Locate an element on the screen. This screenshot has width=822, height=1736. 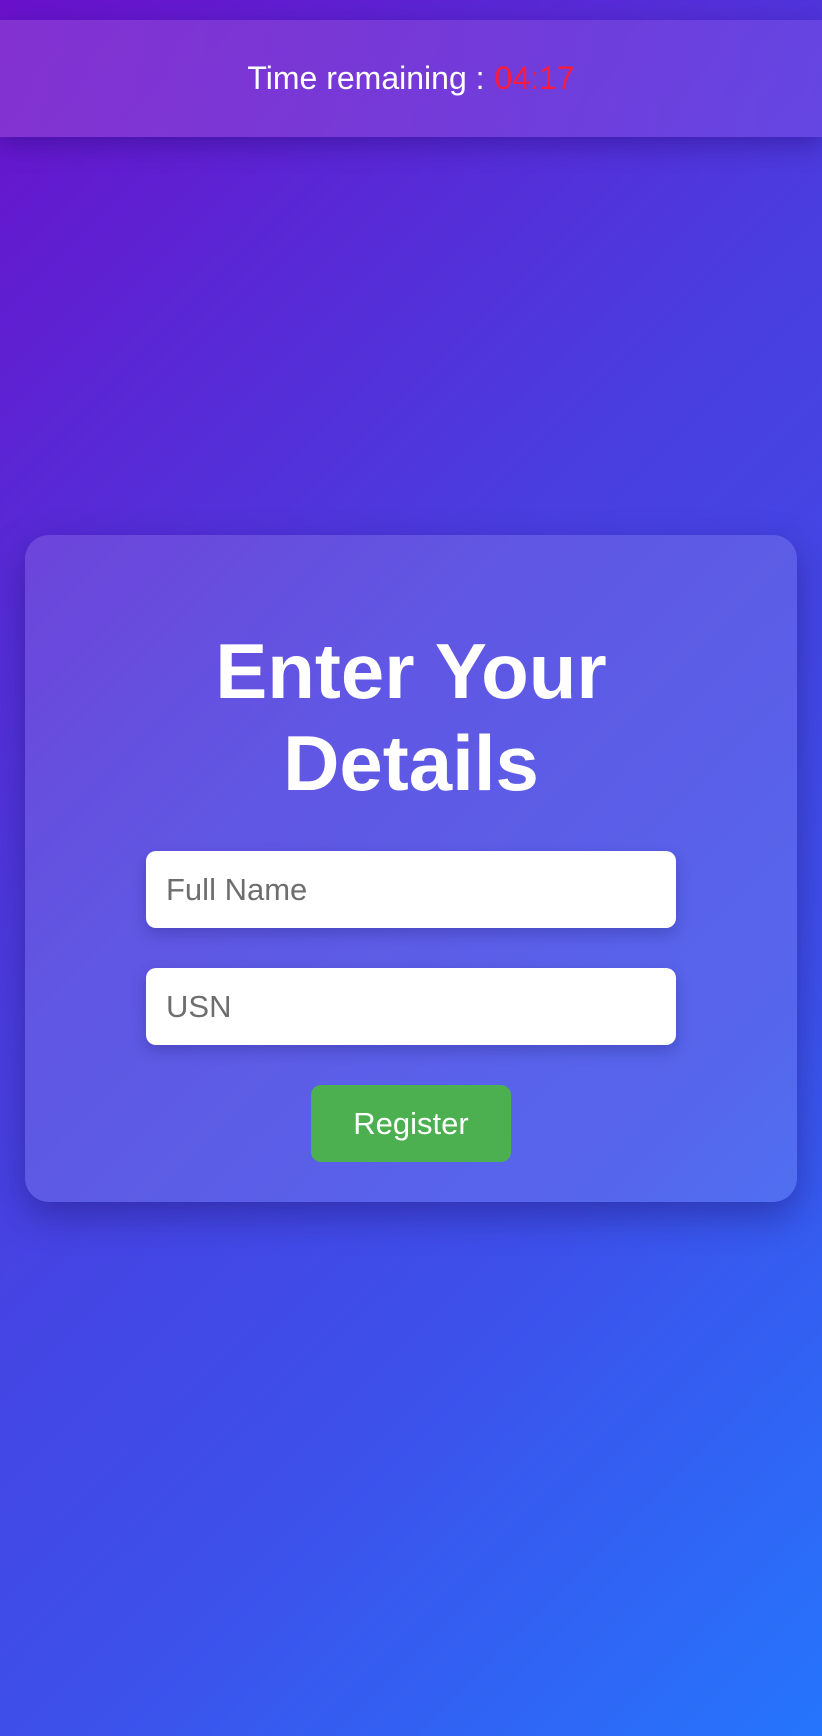
register-button: Register is located at coordinates (411, 1123).